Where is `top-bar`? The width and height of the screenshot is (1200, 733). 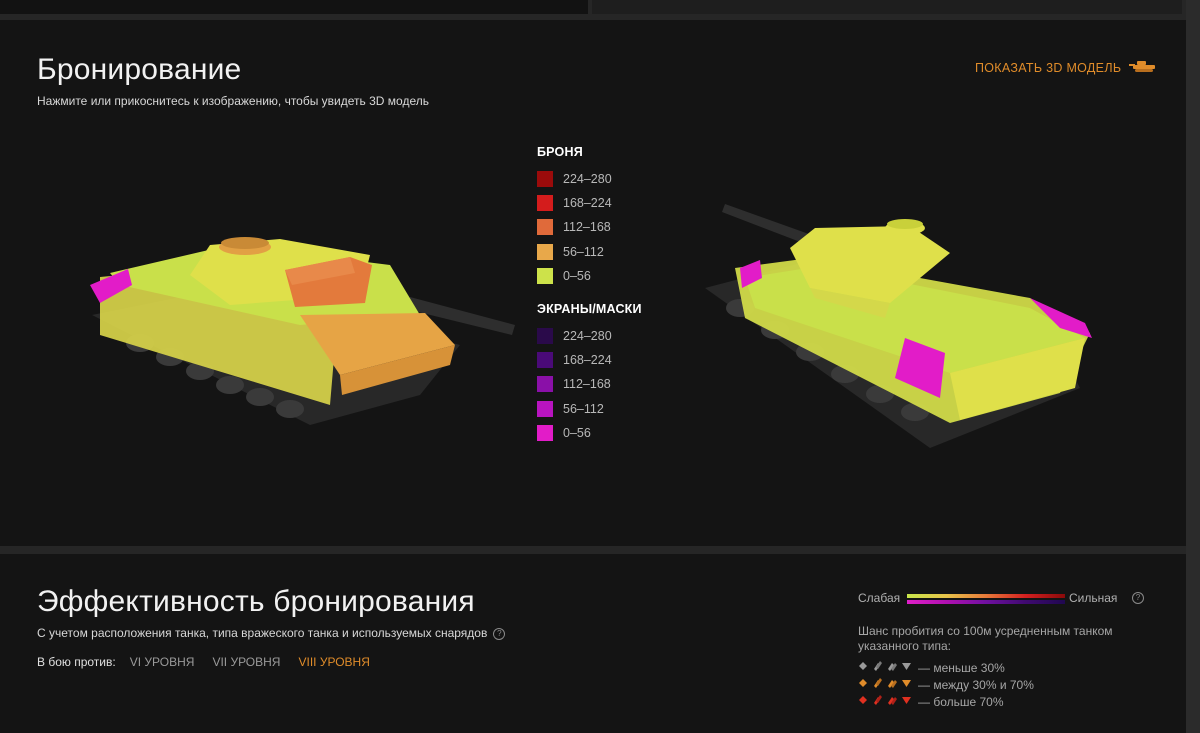
top-bar is located at coordinates (600, 8).